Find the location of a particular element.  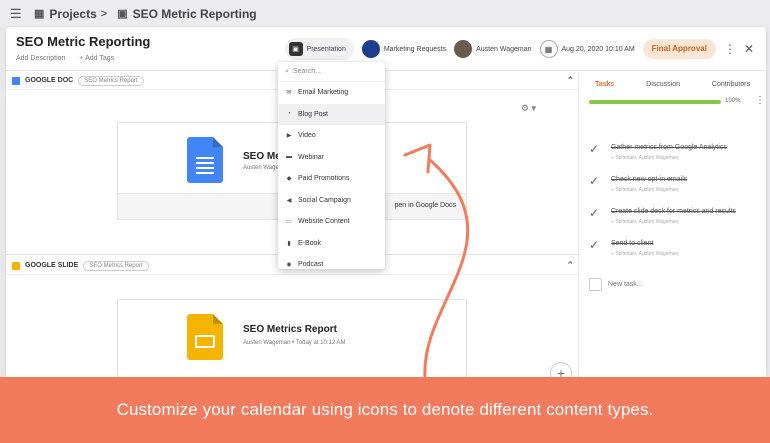

rss-icon: ◔ is located at coordinates (289, 114).